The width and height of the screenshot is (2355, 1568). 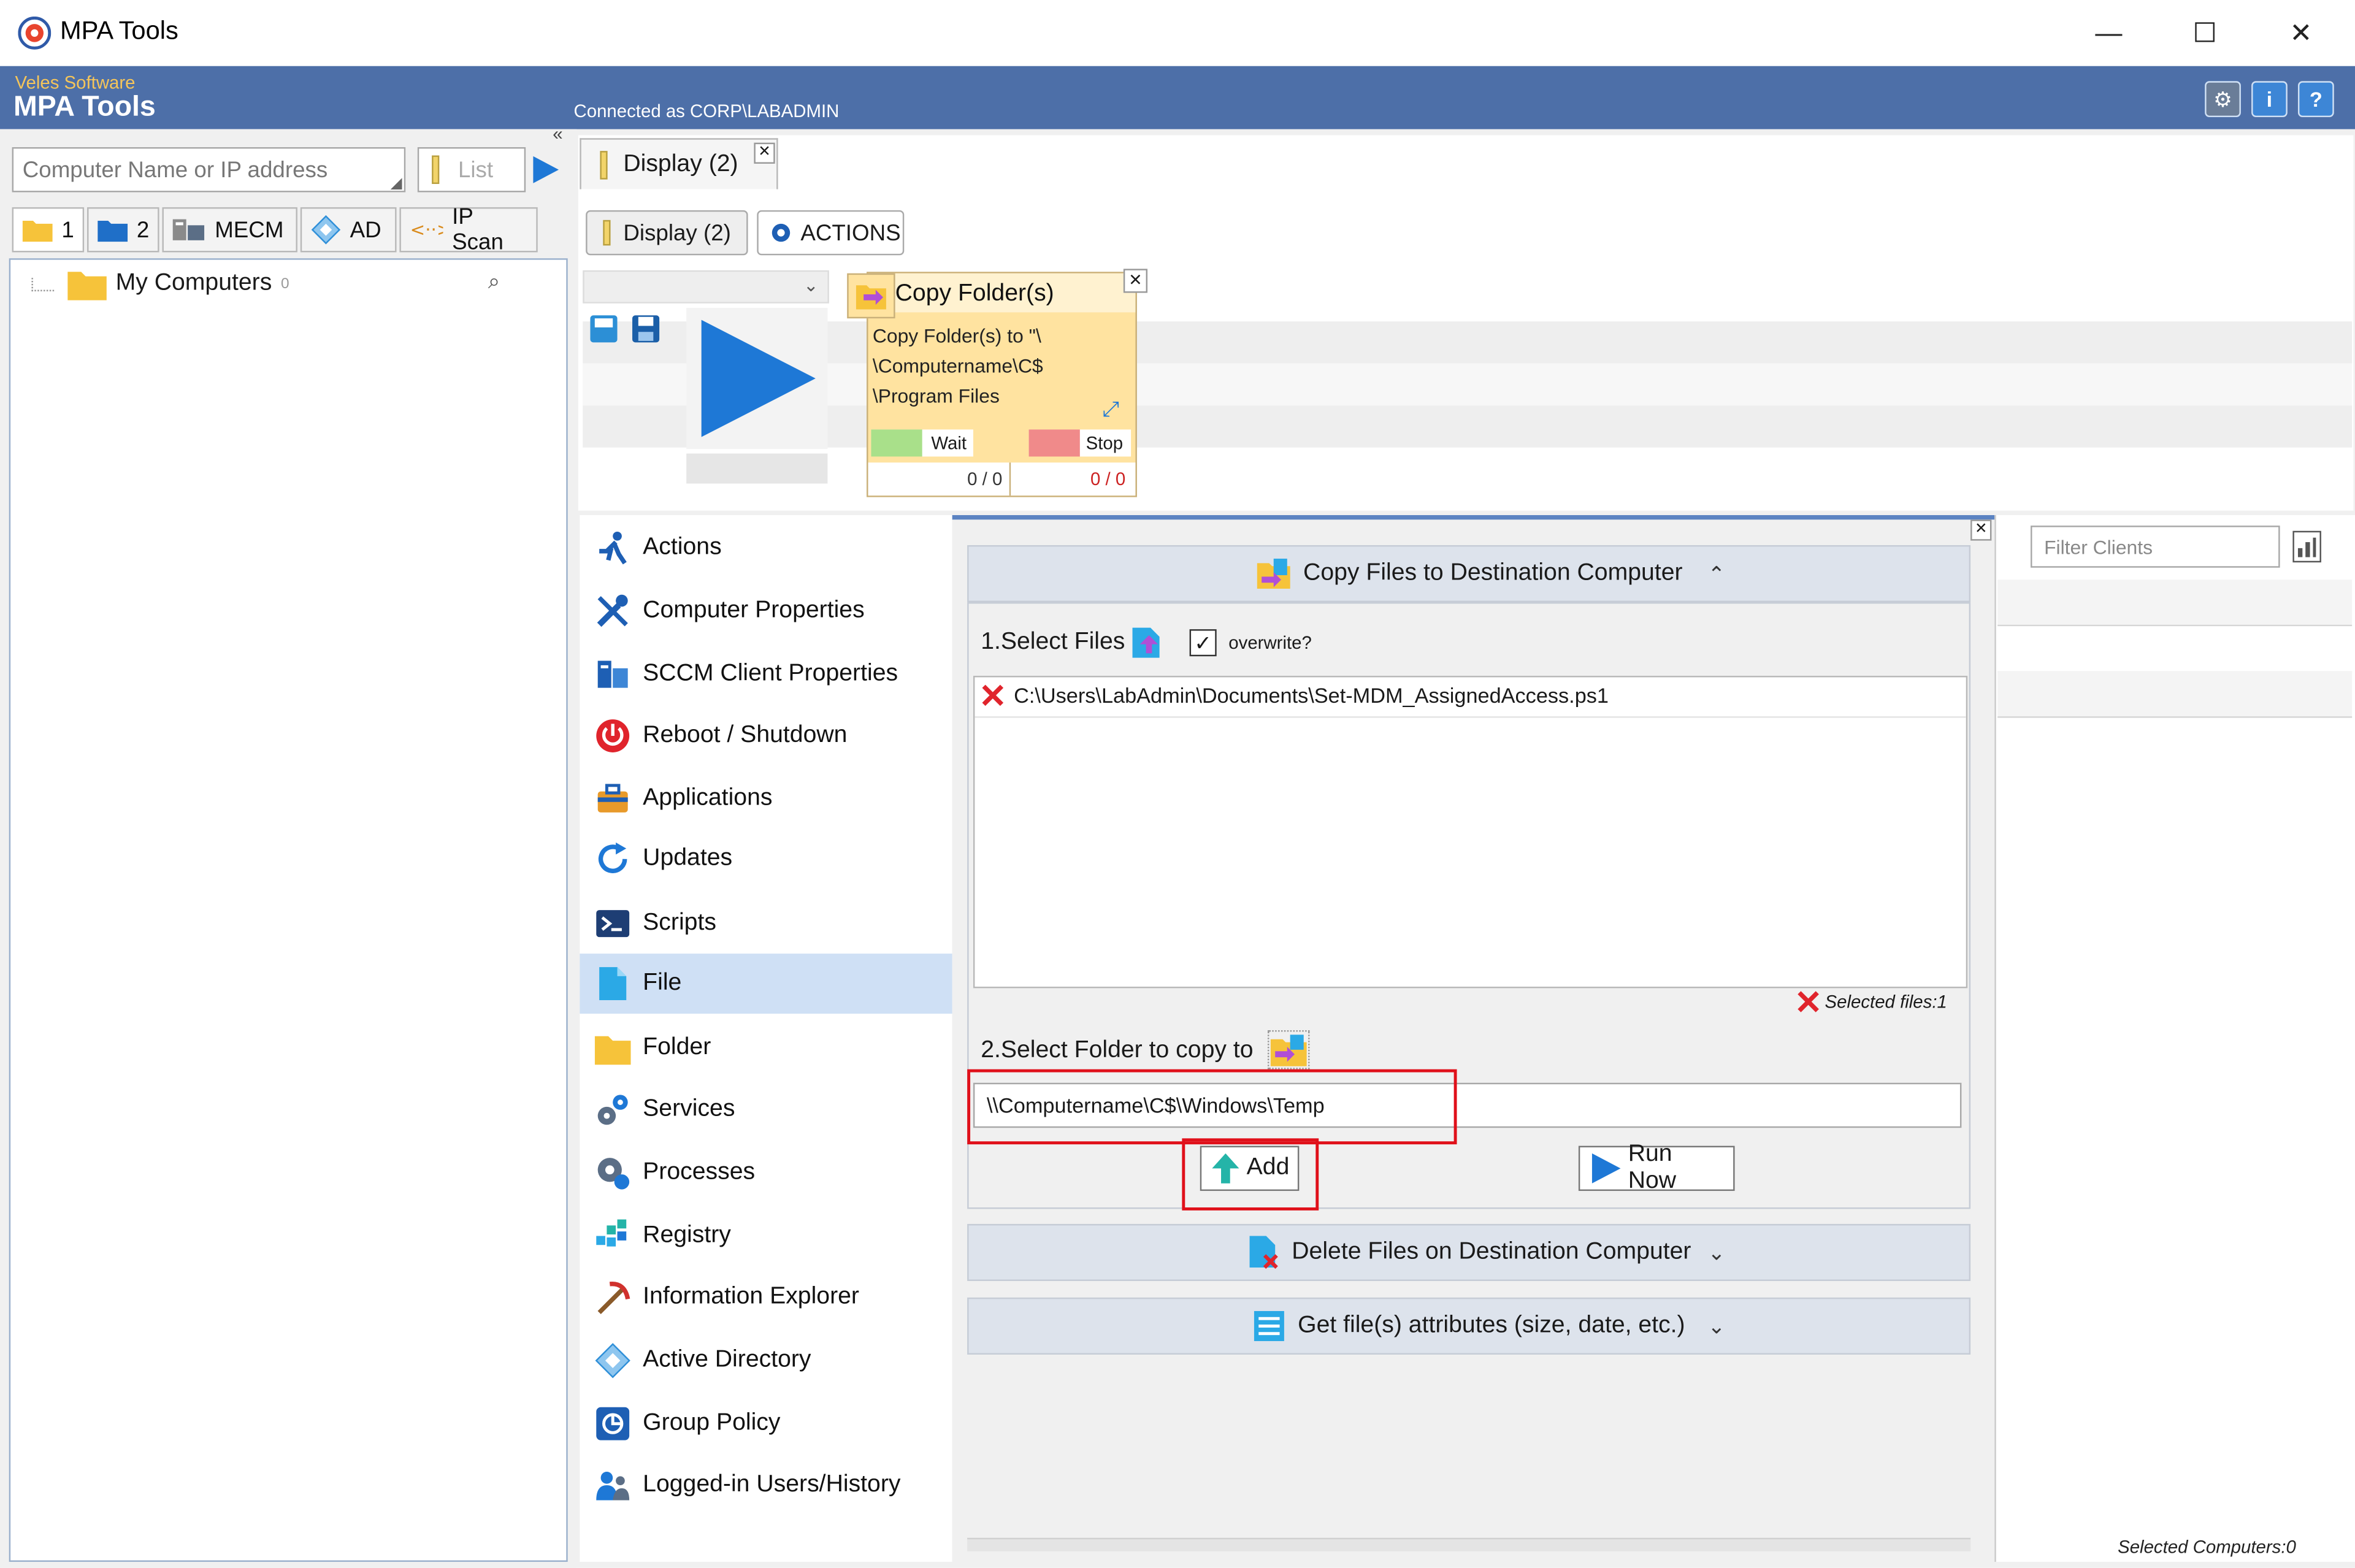 What do you see at coordinates (471, 170) in the screenshot?
I see `list-button: List` at bounding box center [471, 170].